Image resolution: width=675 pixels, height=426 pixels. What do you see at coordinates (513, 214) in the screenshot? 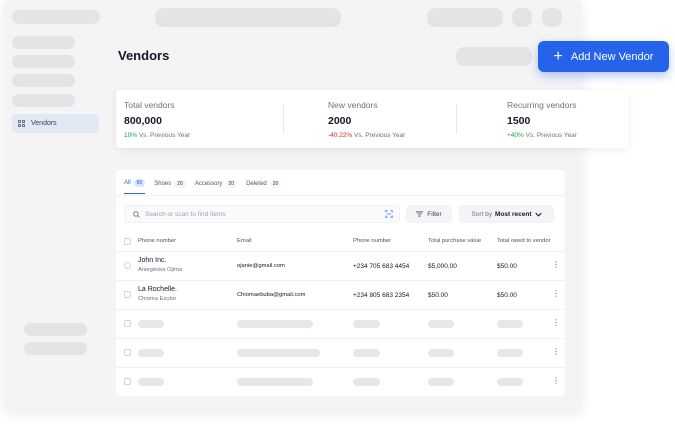
I see `sort-value: Most recent` at bounding box center [513, 214].